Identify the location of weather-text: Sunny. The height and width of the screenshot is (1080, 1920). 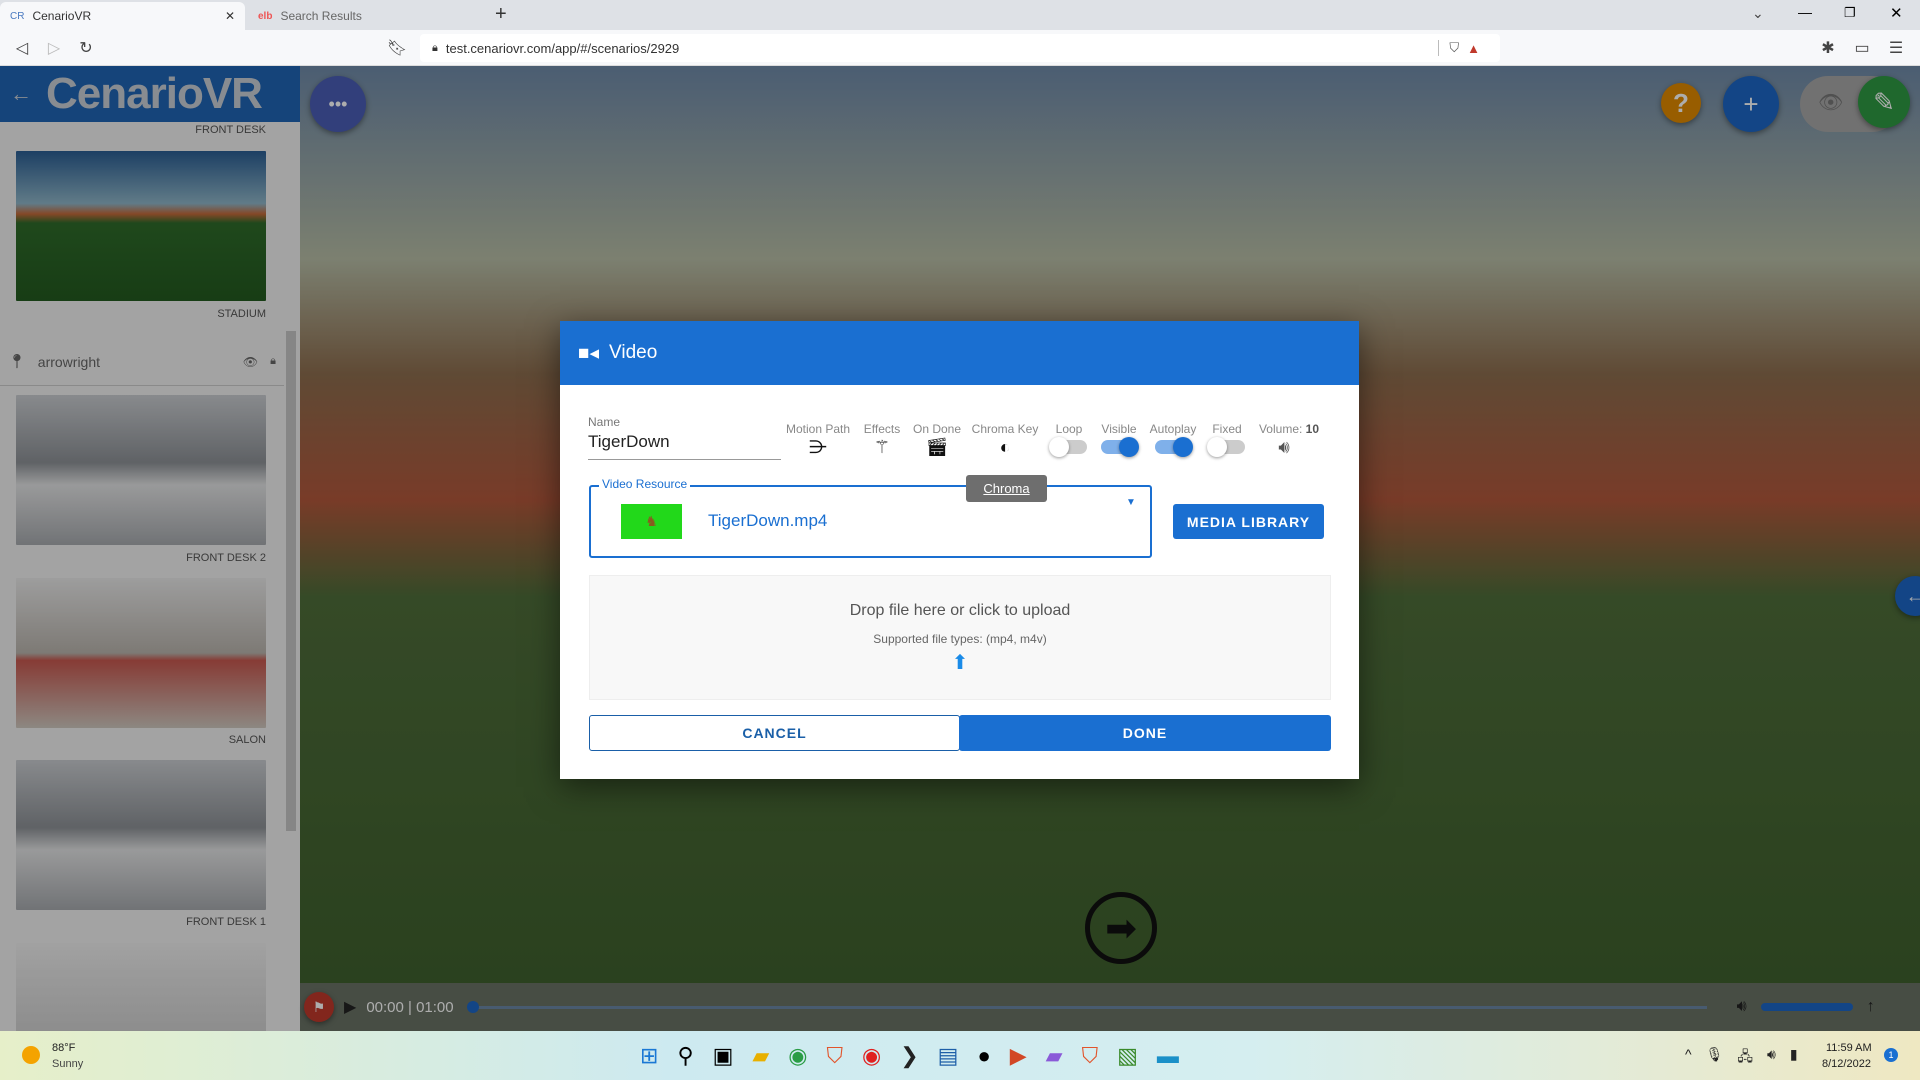
(67, 1064).